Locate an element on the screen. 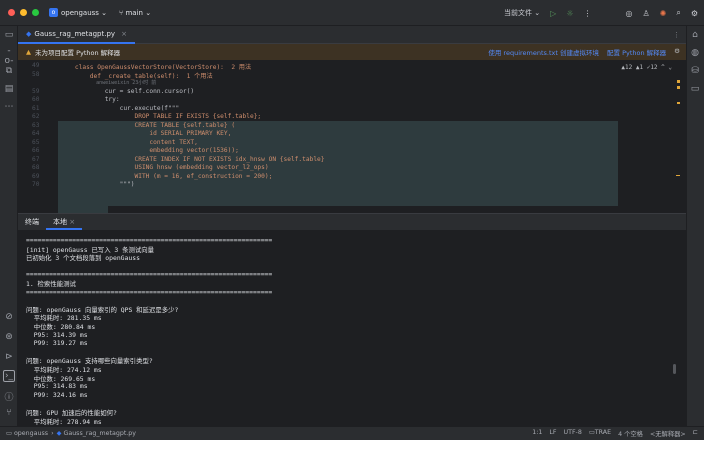  banner-message: 未为项目配置 Python 解释器 is located at coordinates (78, 53).